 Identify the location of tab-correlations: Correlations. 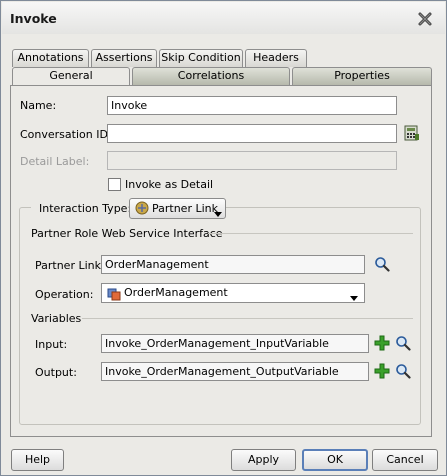
(211, 76).